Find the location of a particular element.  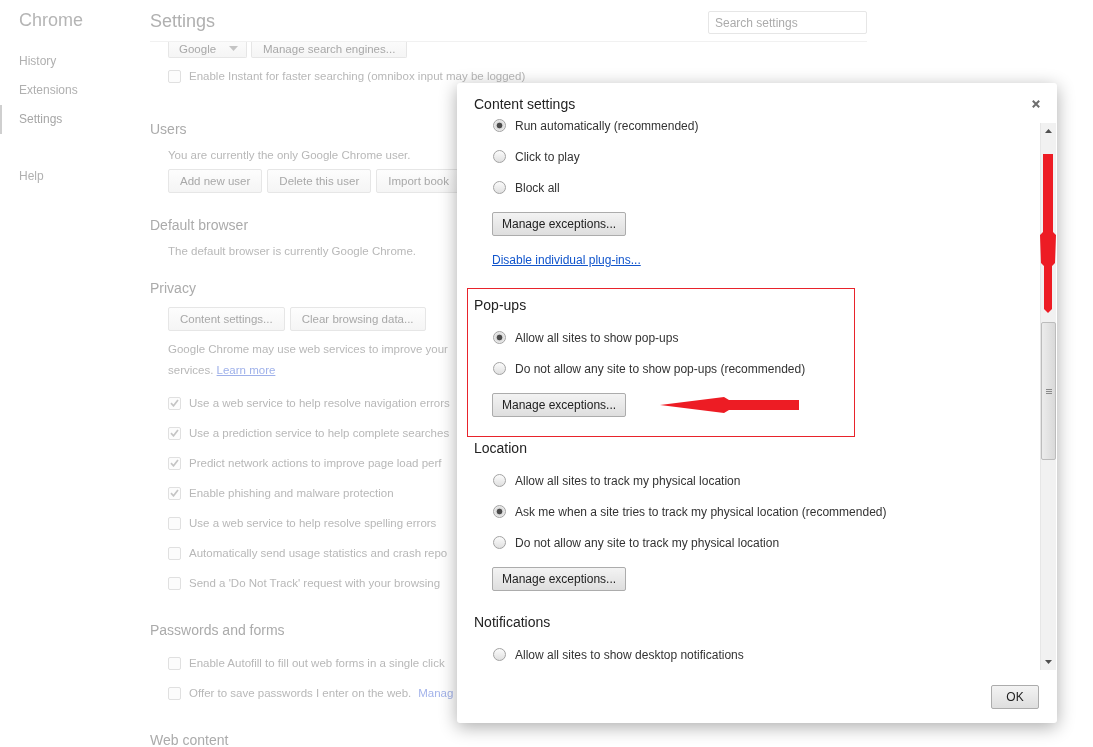

learn-more-link: Learn more is located at coordinates (246, 370).